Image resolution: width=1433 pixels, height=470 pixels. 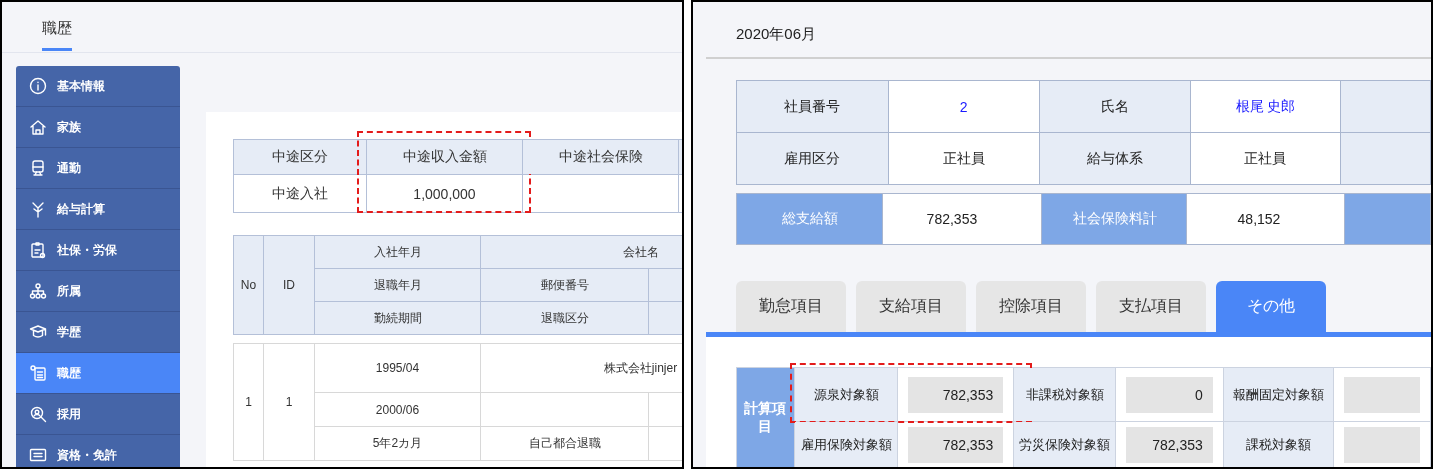 What do you see at coordinates (98, 86) in the screenshot?
I see `sidebar-item: 基本情報` at bounding box center [98, 86].